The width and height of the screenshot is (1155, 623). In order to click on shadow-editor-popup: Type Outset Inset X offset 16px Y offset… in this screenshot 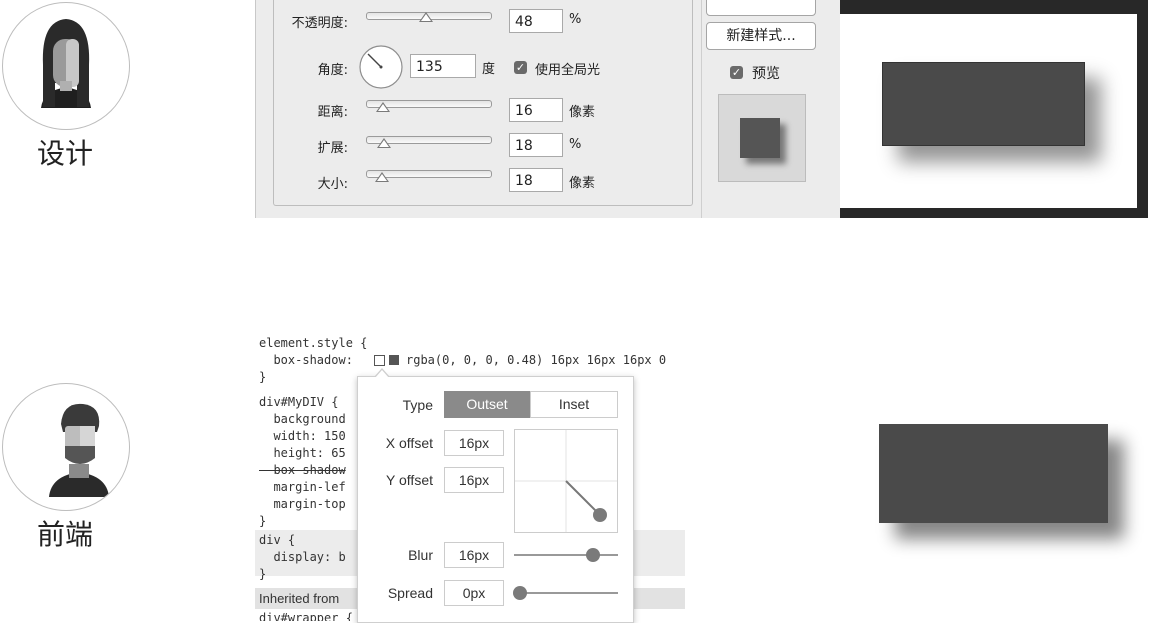, I will do `click(495, 499)`.